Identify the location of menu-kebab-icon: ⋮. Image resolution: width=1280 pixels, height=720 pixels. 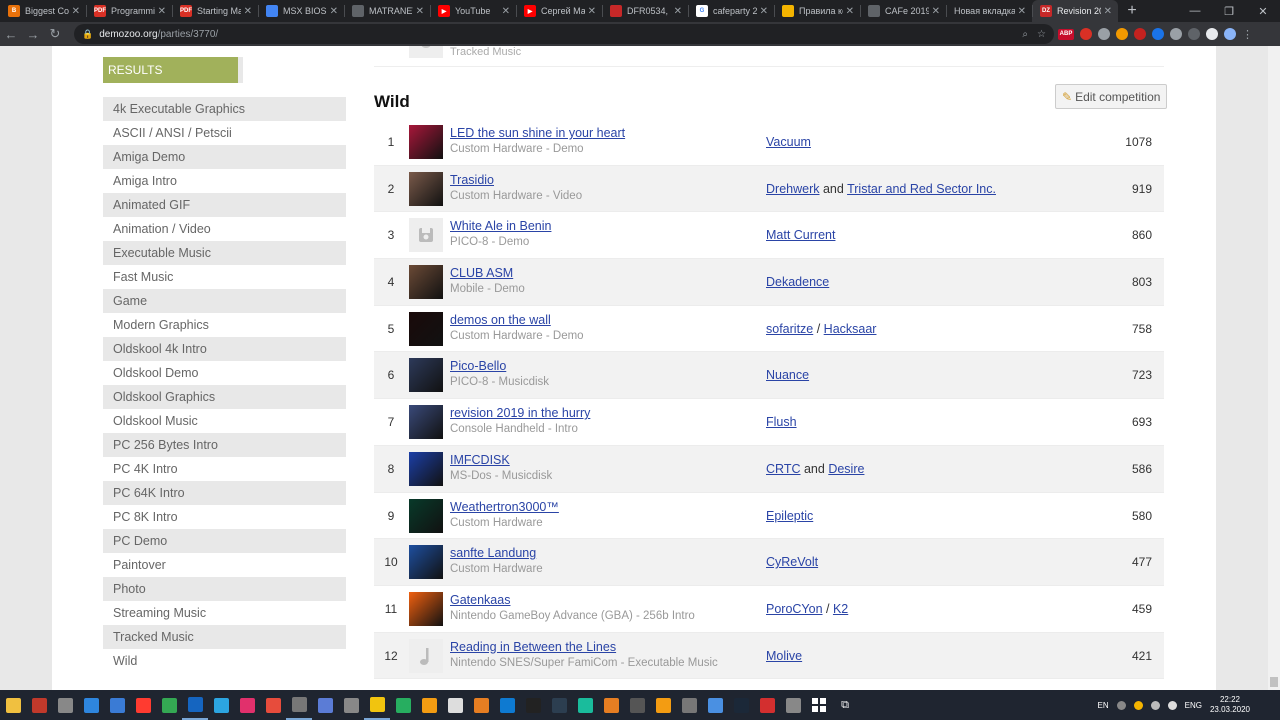
(1247, 34).